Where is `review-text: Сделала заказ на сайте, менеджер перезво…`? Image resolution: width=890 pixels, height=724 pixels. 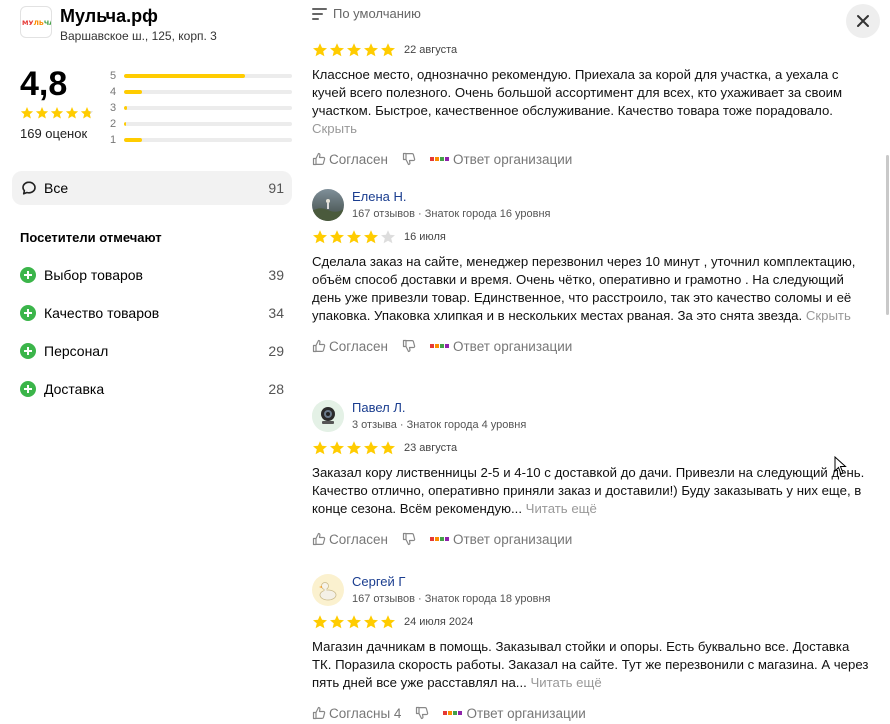 review-text: Сделала заказ на сайте, менеджер перезво… is located at coordinates (592, 289).